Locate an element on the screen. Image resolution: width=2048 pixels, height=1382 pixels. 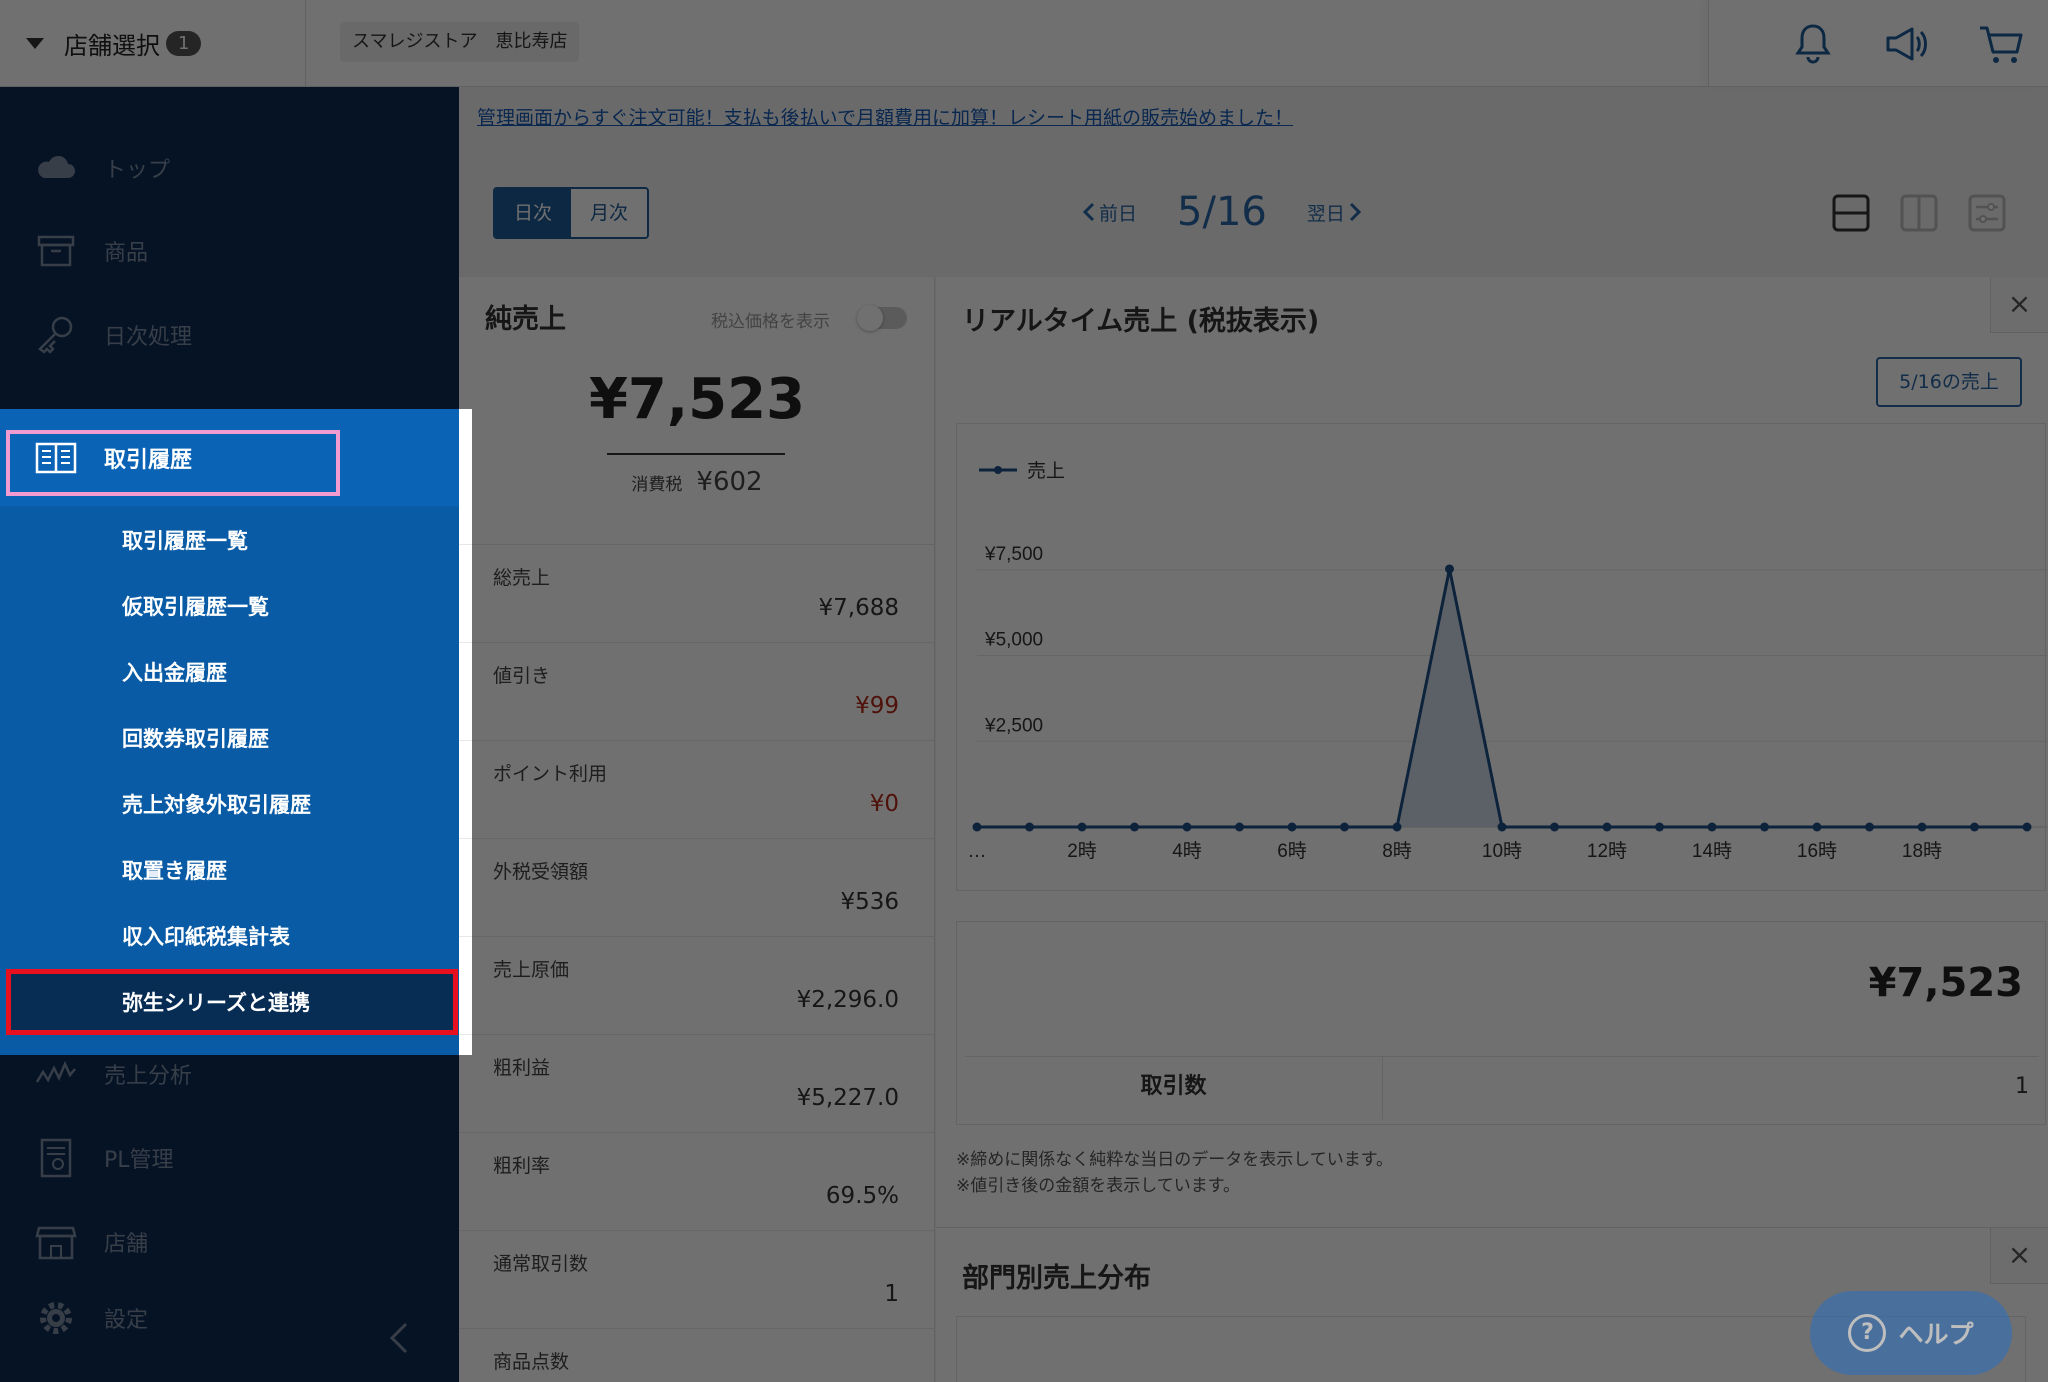
bell-icon is located at coordinates (1813, 44).